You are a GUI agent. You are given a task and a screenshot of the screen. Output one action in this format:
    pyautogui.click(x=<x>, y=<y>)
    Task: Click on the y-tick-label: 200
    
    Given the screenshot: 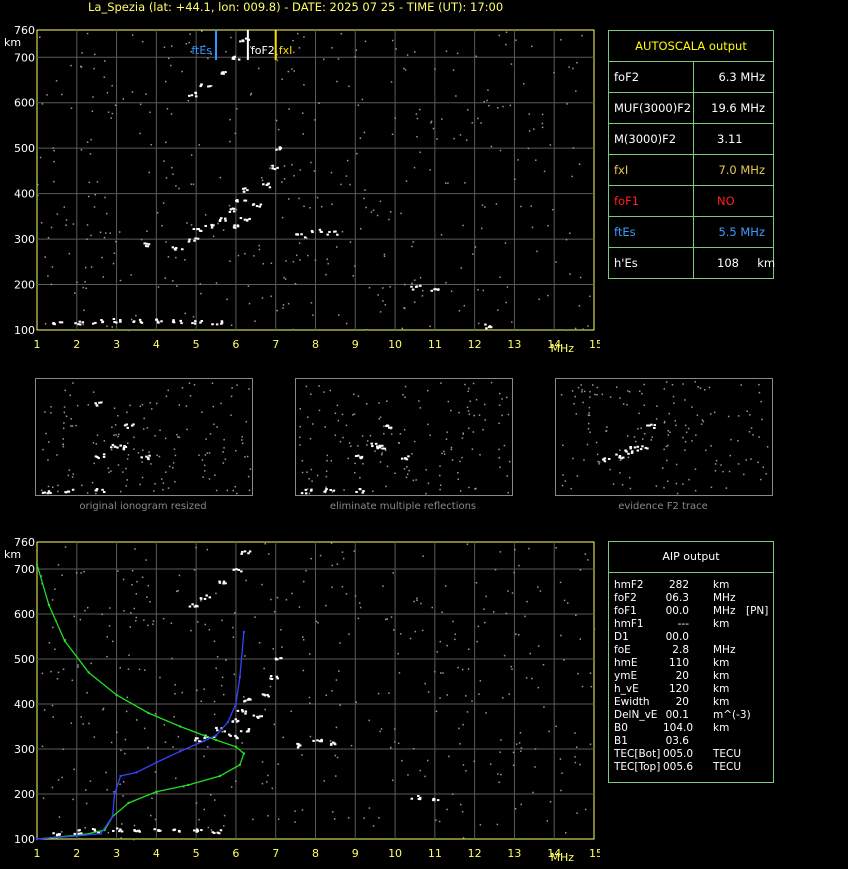 What is the action you would take?
    pyautogui.click(x=24, y=794)
    